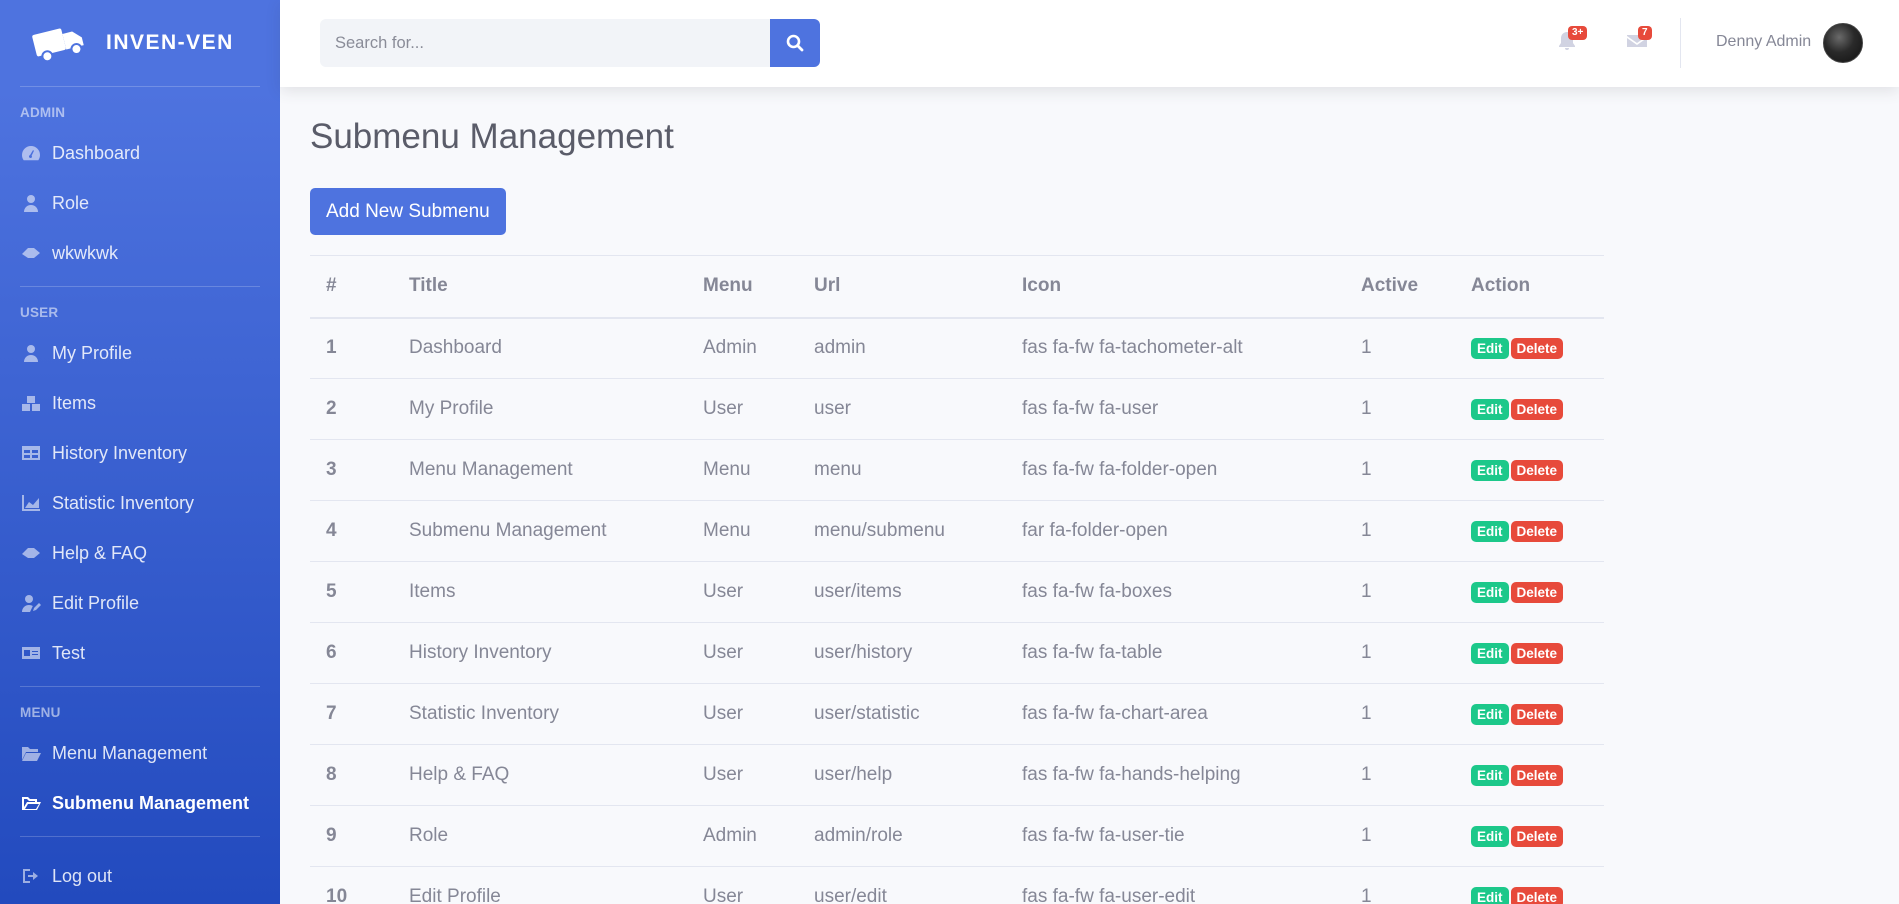 The height and width of the screenshot is (904, 1899). I want to click on row-icon: fas fa-fw fa-tachometer-alt, so click(1175, 348).